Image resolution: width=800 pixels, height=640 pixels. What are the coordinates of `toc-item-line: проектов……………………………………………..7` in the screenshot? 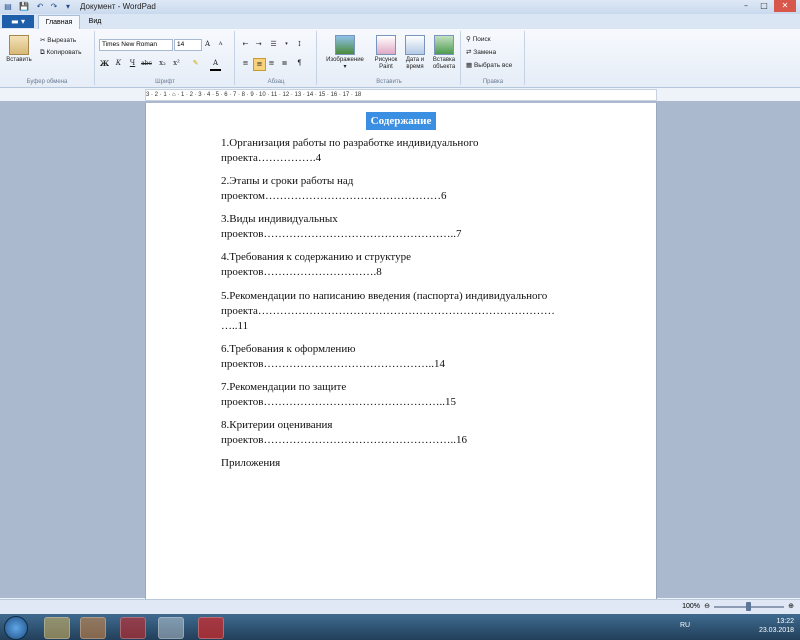 It's located at (341, 234).